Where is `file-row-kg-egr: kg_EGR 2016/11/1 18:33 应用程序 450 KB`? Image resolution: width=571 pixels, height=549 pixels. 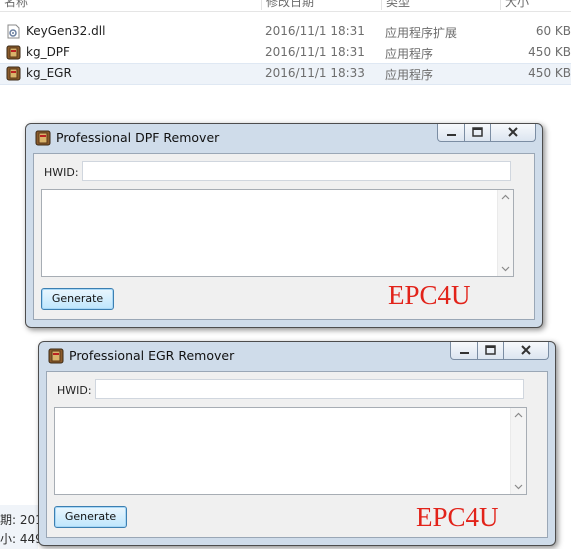 file-row-kg-egr: kg_EGR 2016/11/1 18:33 应用程序 450 KB is located at coordinates (285, 74).